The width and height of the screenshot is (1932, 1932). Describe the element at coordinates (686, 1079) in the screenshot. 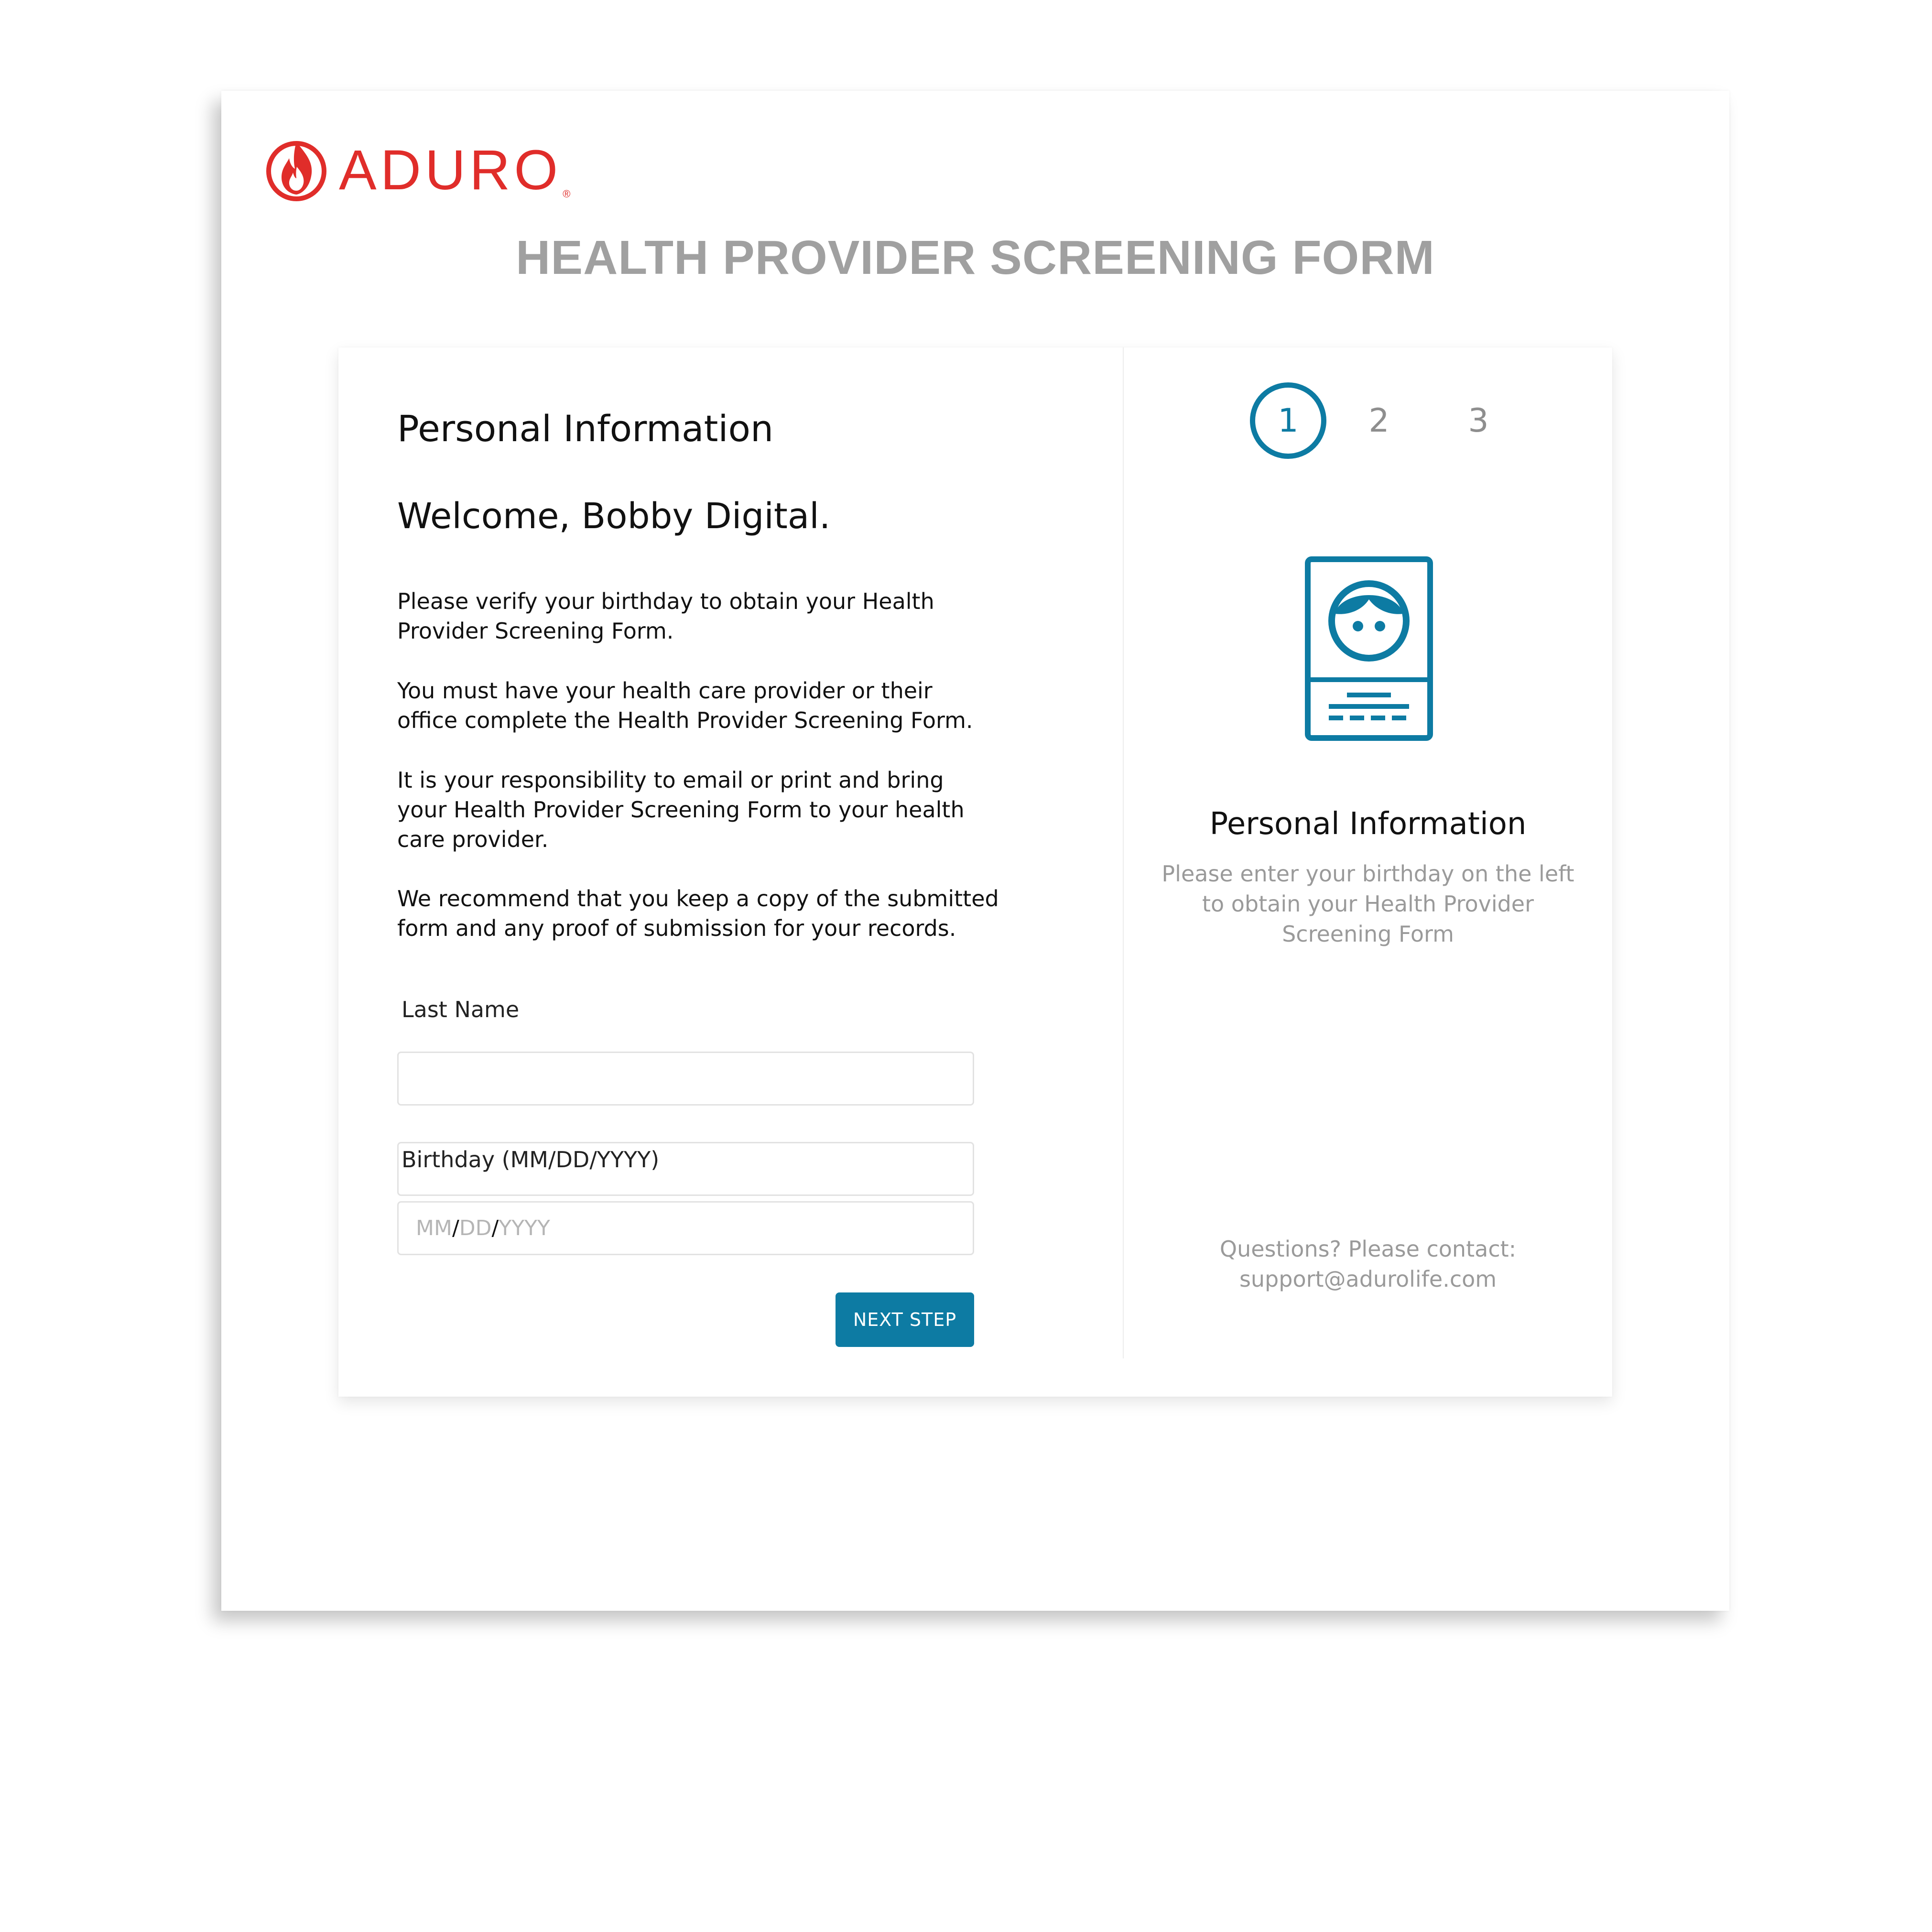

I see `last-name-input` at that location.